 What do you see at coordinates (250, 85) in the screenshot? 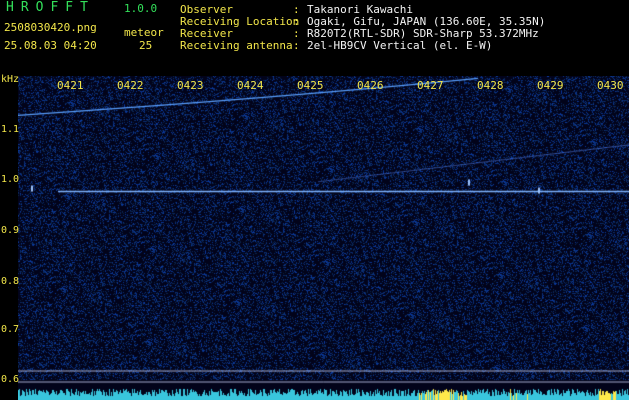
I see `time-label: 0424` at bounding box center [250, 85].